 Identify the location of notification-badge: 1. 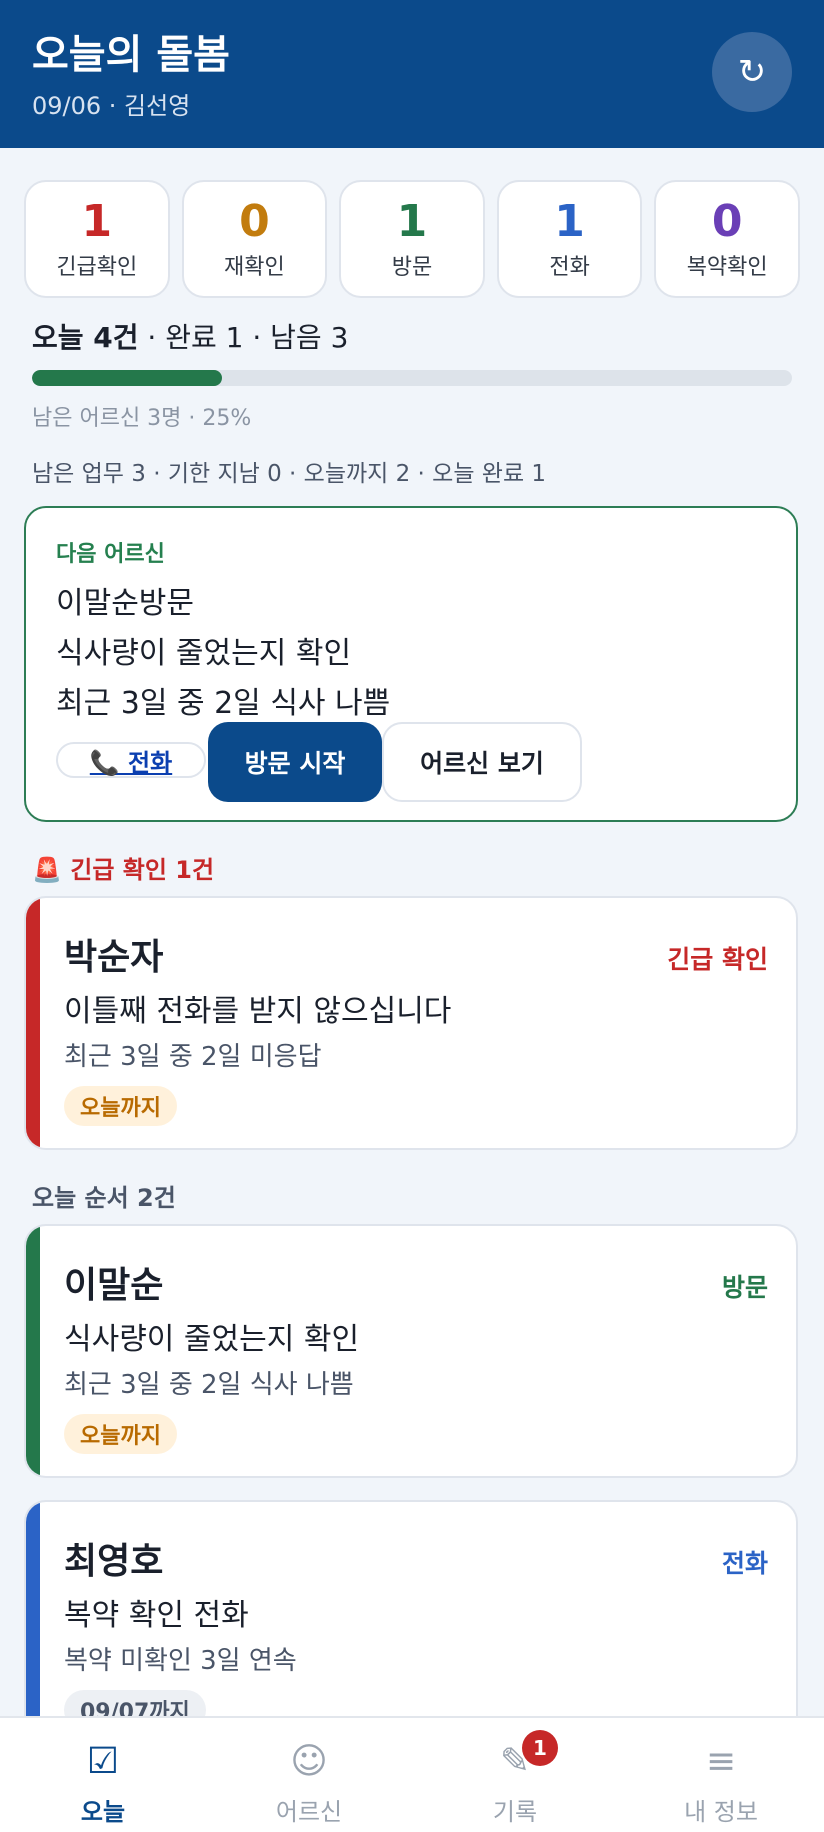
(539, 1748).